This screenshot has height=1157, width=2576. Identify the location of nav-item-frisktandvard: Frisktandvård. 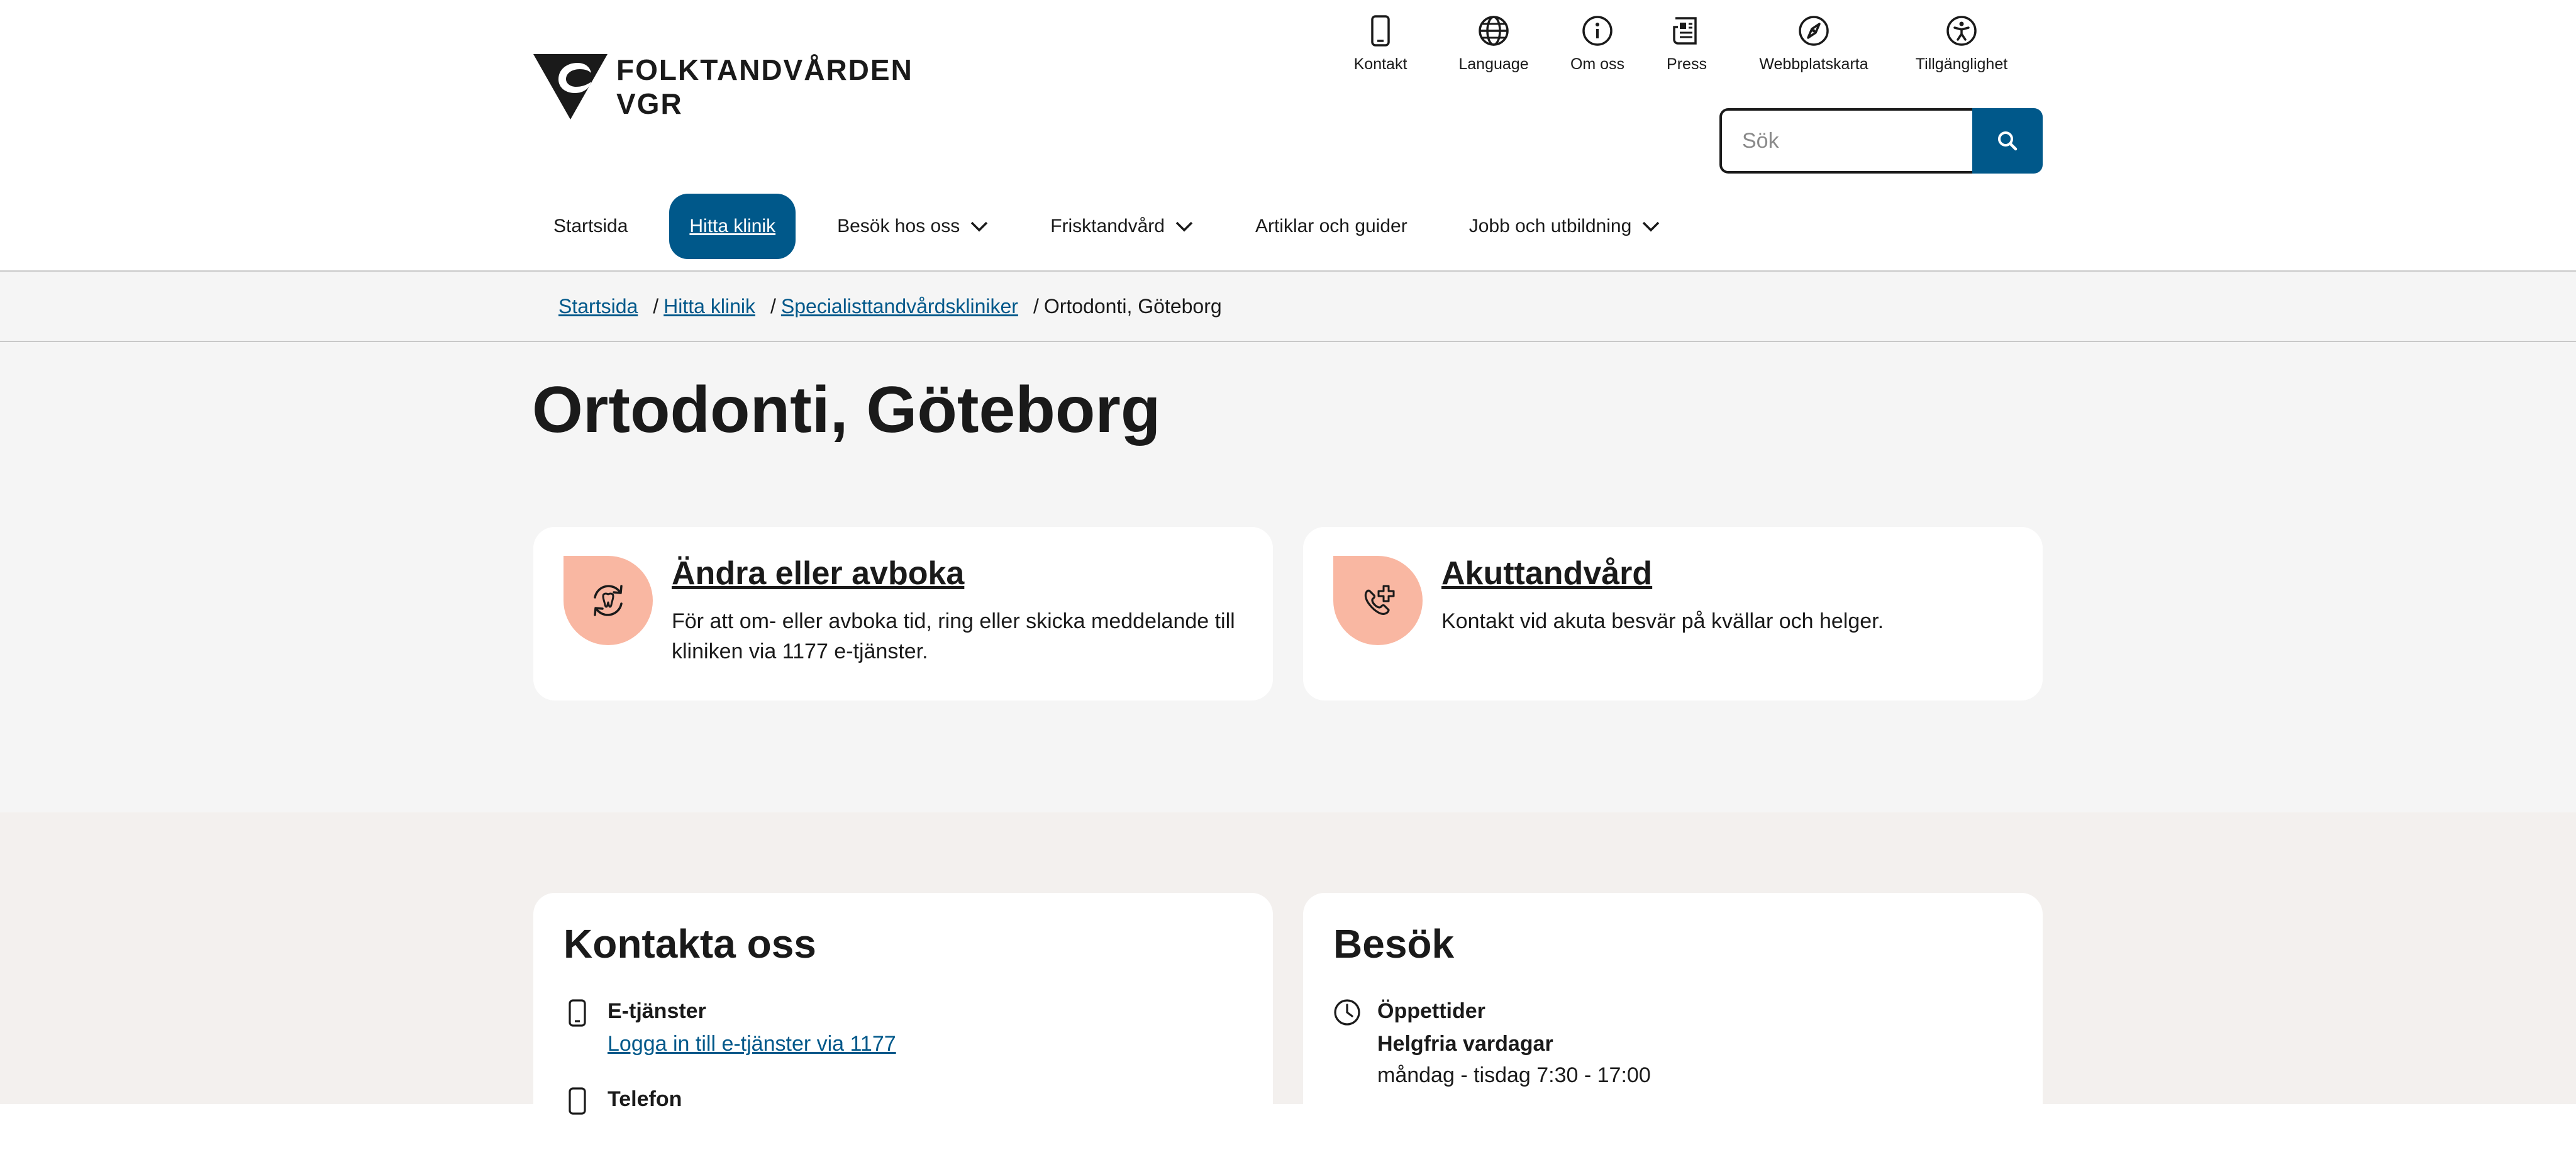
(1122, 227).